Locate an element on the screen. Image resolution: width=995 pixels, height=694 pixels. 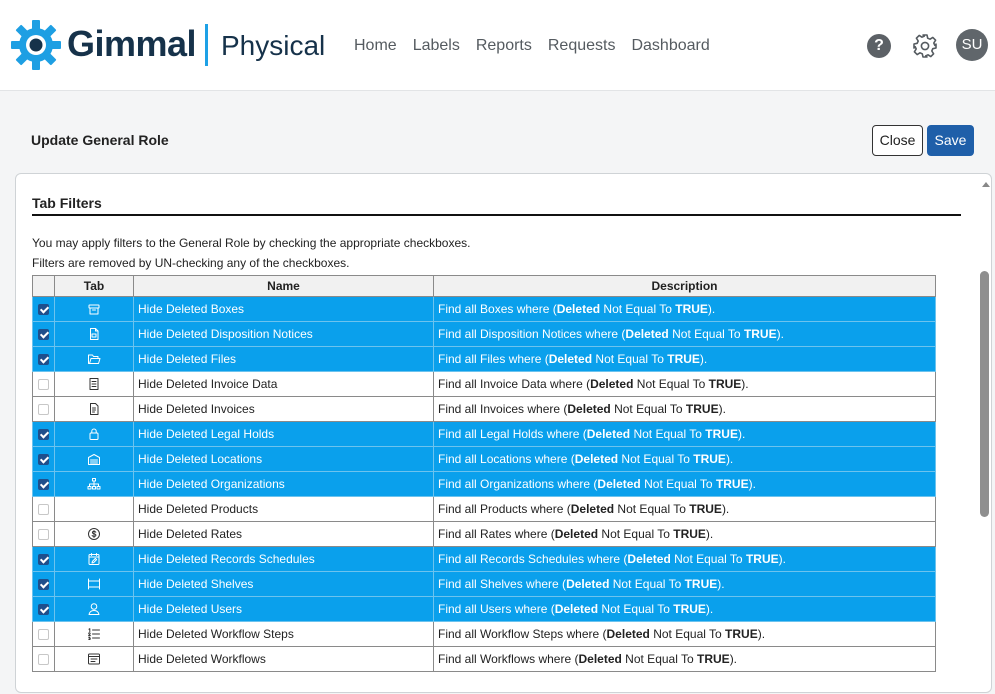
nav-home: Home is located at coordinates (375, 46).